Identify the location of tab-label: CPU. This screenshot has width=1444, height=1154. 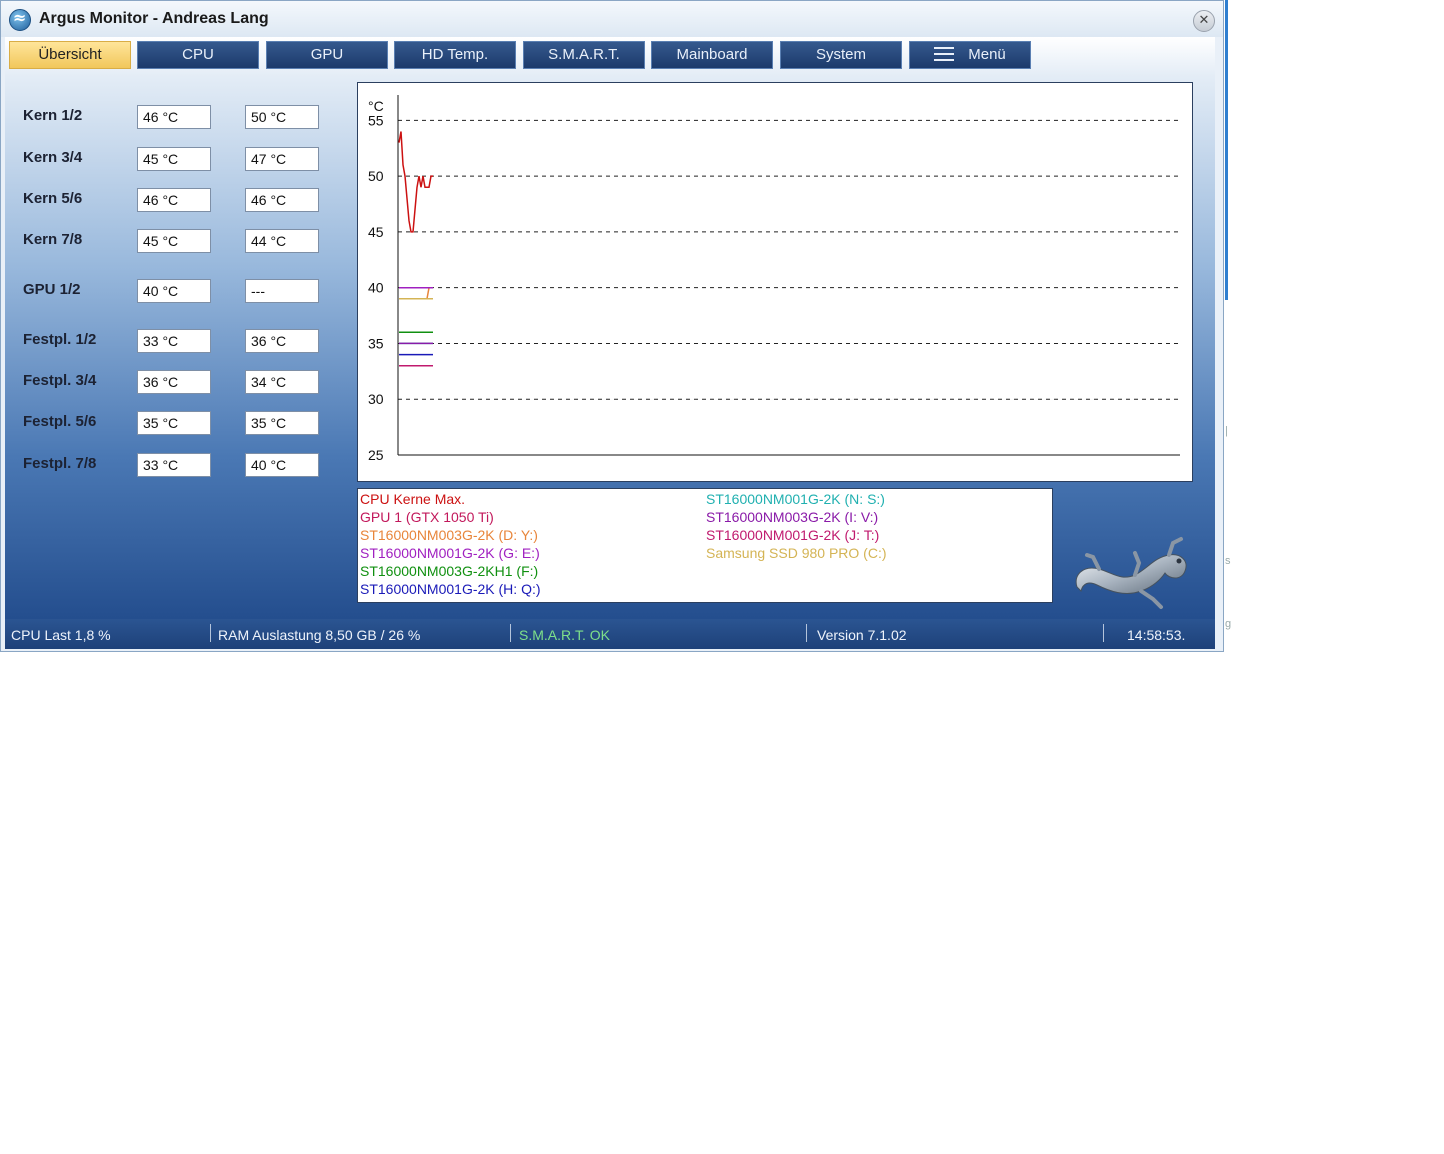
(198, 54).